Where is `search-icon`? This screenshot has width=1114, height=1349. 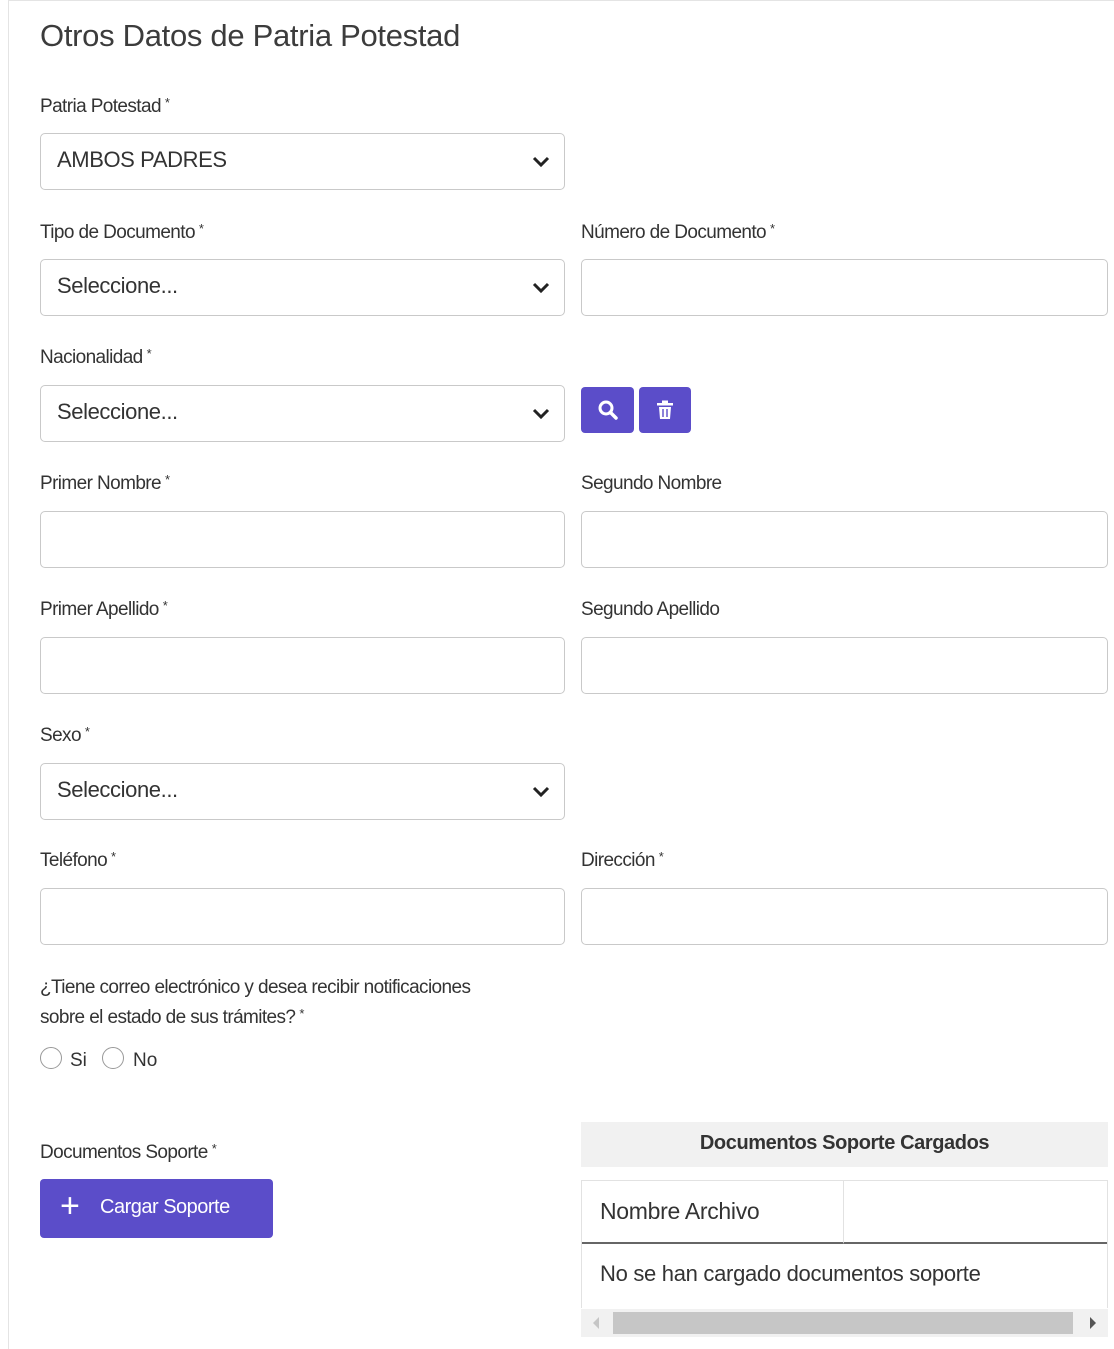
search-icon is located at coordinates (608, 410).